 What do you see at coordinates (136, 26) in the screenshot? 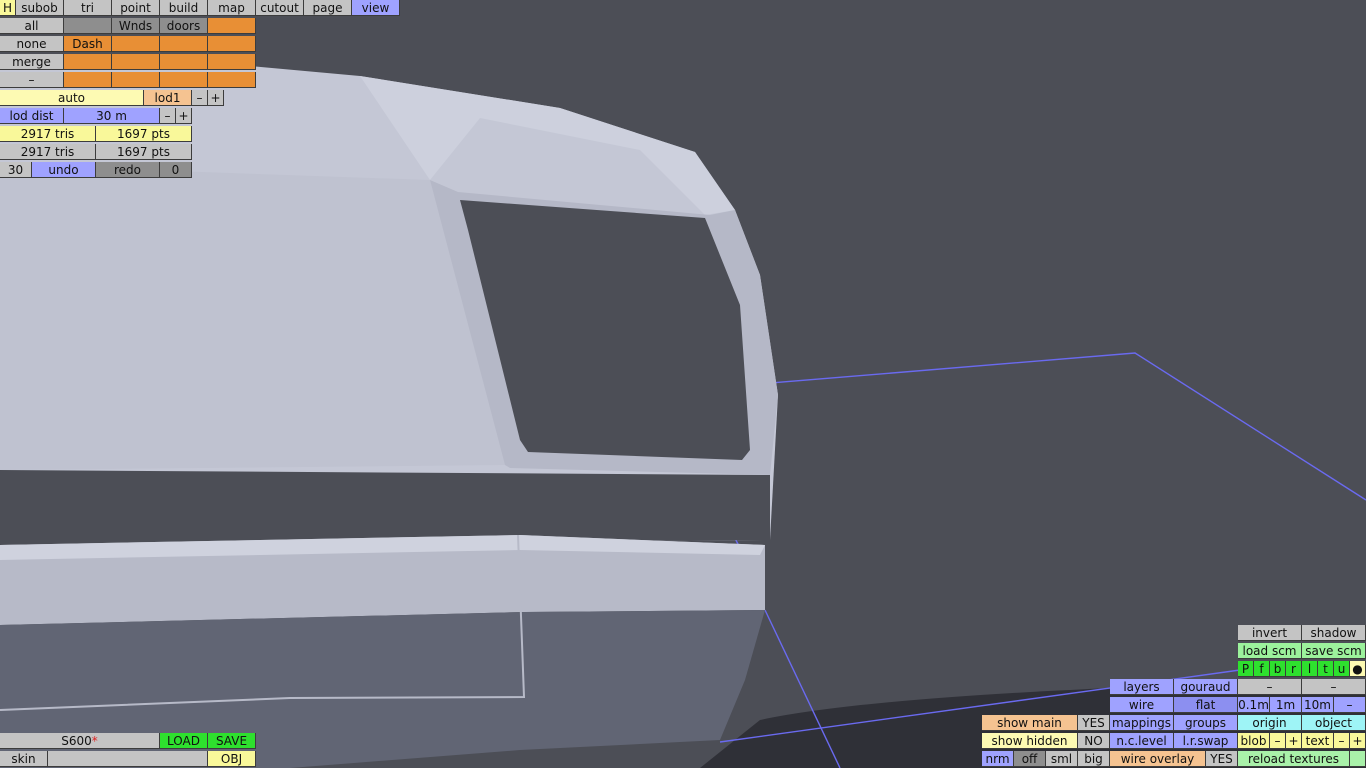
I see `subob-wnds: Wnds` at bounding box center [136, 26].